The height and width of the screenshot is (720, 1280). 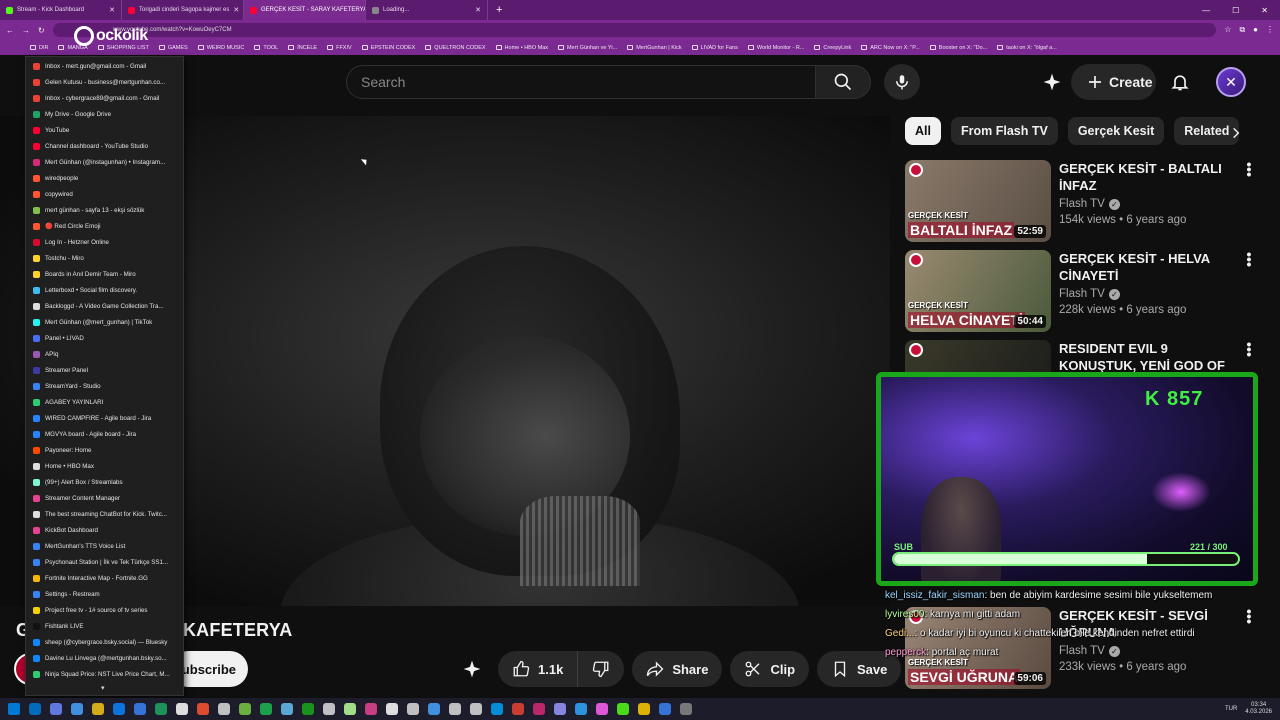 What do you see at coordinates (220, 48) in the screenshot?
I see `bookmark-item: WEIRD MUSIC` at bounding box center [220, 48].